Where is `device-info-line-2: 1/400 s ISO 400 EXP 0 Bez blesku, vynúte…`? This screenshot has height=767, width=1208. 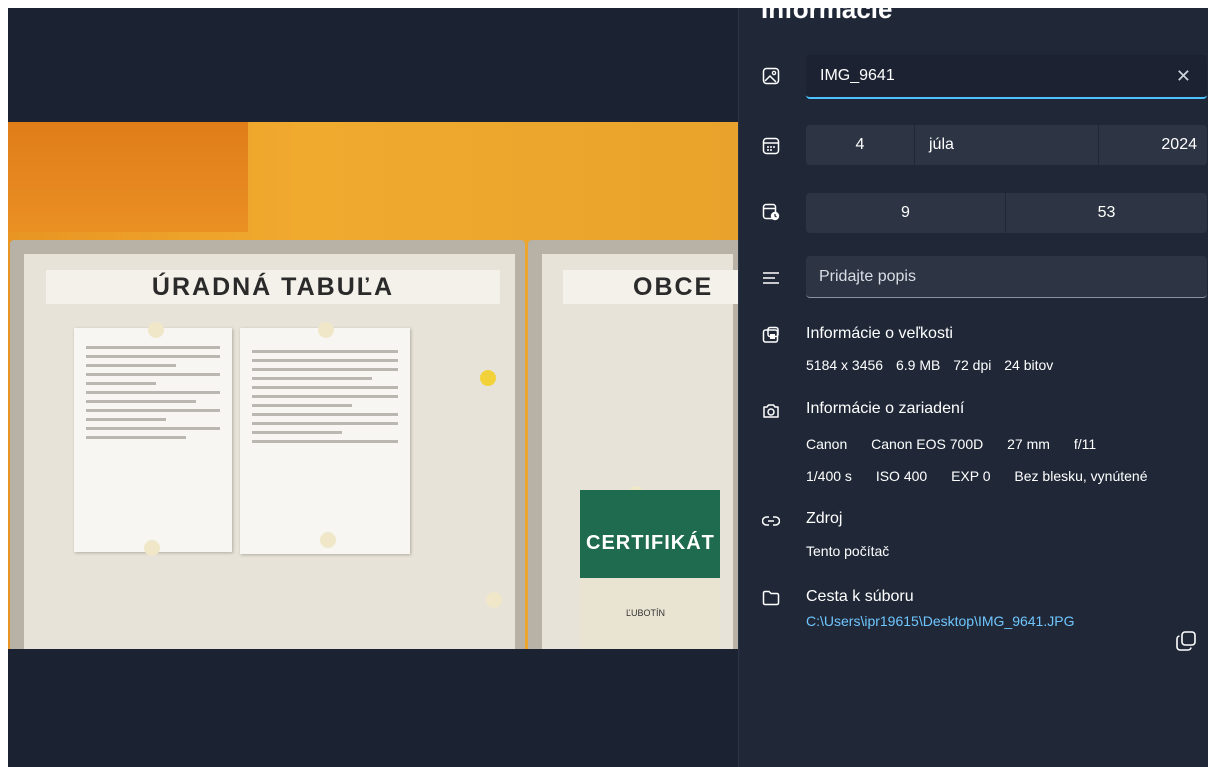
device-info-line-2: 1/400 s ISO 400 EXP 0 Bez blesku, vynúte… is located at coordinates (981, 476).